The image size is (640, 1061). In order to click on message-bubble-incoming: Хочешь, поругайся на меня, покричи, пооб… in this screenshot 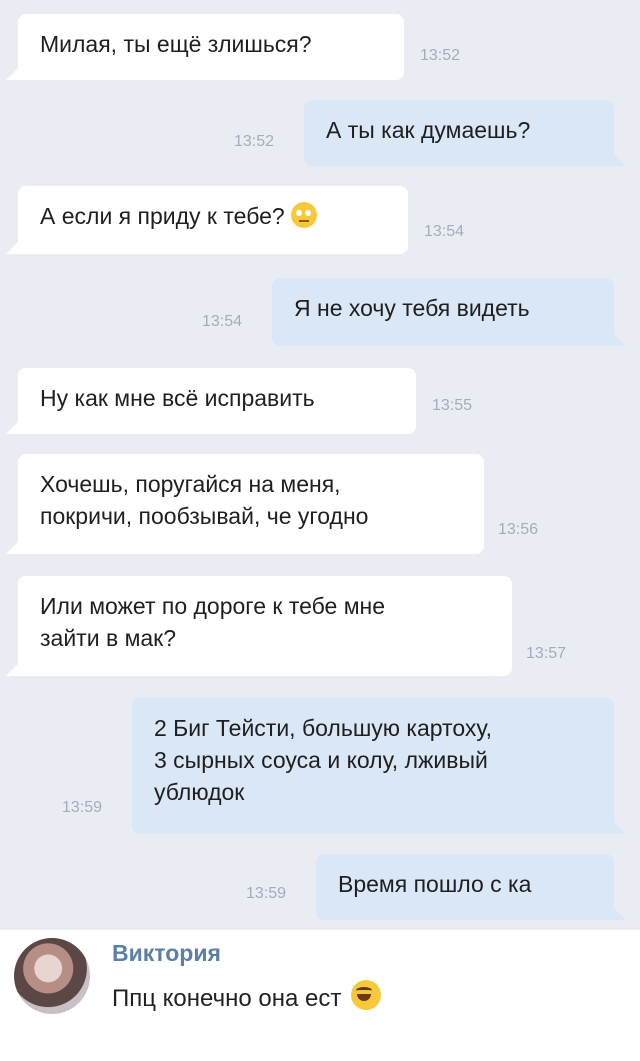, I will do `click(245, 504)`.